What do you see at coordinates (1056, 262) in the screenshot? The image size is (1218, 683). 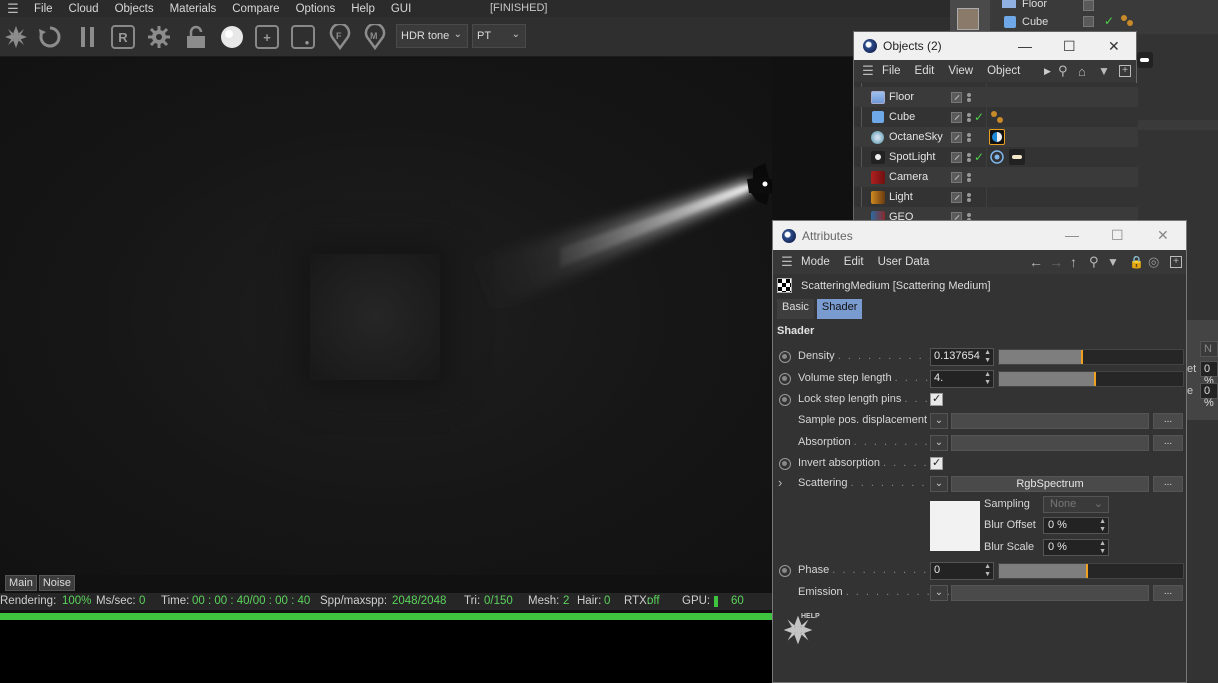 I see `forward-arrow-icon: →` at bounding box center [1056, 262].